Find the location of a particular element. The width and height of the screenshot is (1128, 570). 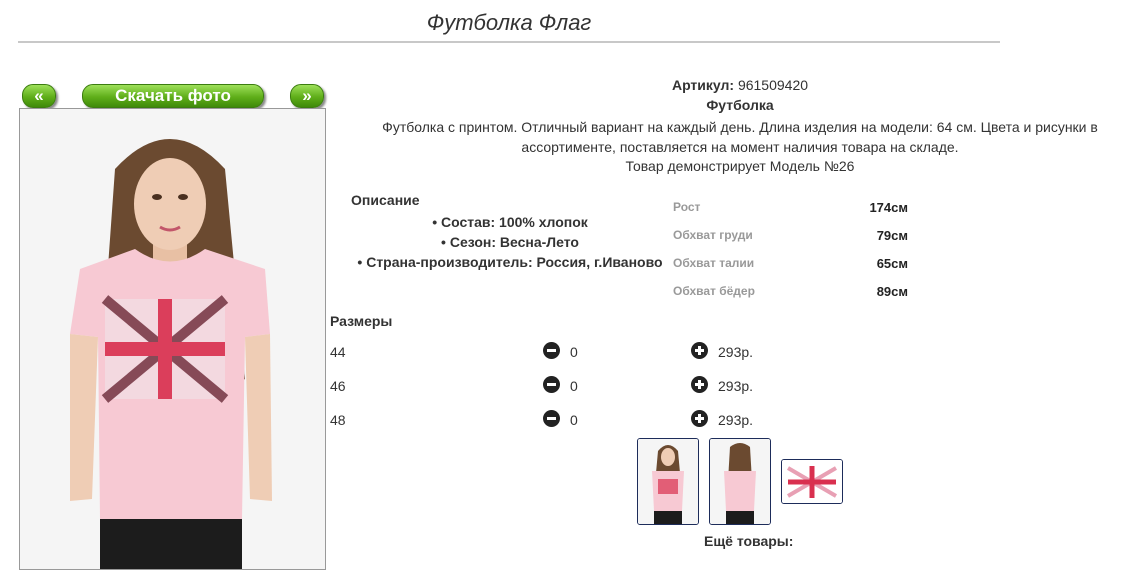

page-title: Футболка Флаг is located at coordinates (509, 22).